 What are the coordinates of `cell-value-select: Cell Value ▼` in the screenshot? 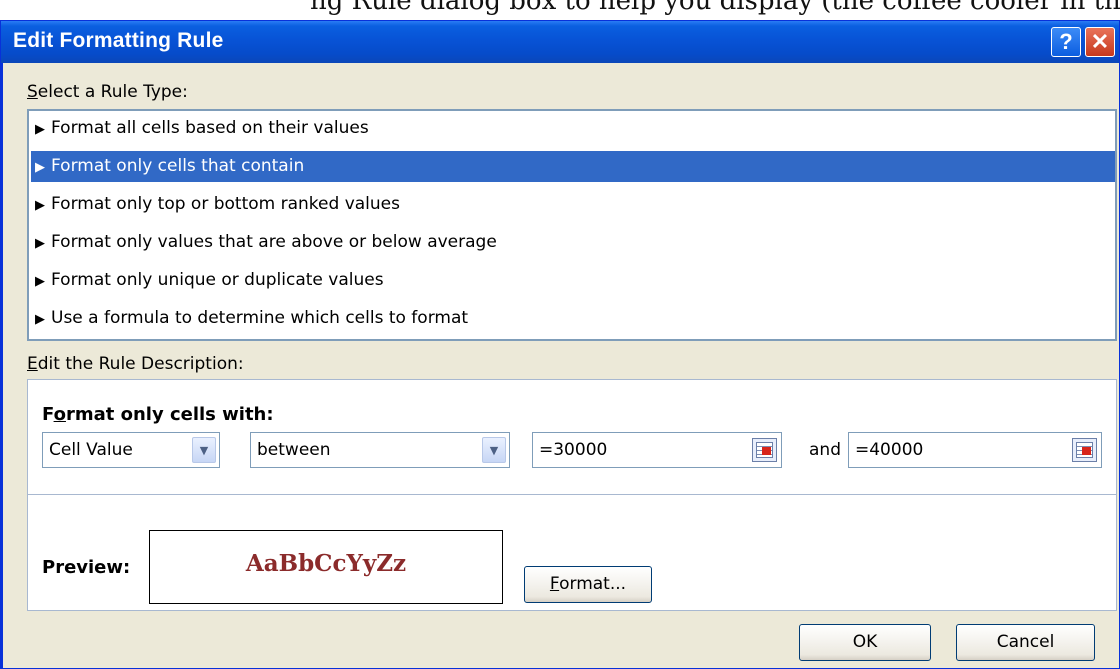 It's located at (131, 450).